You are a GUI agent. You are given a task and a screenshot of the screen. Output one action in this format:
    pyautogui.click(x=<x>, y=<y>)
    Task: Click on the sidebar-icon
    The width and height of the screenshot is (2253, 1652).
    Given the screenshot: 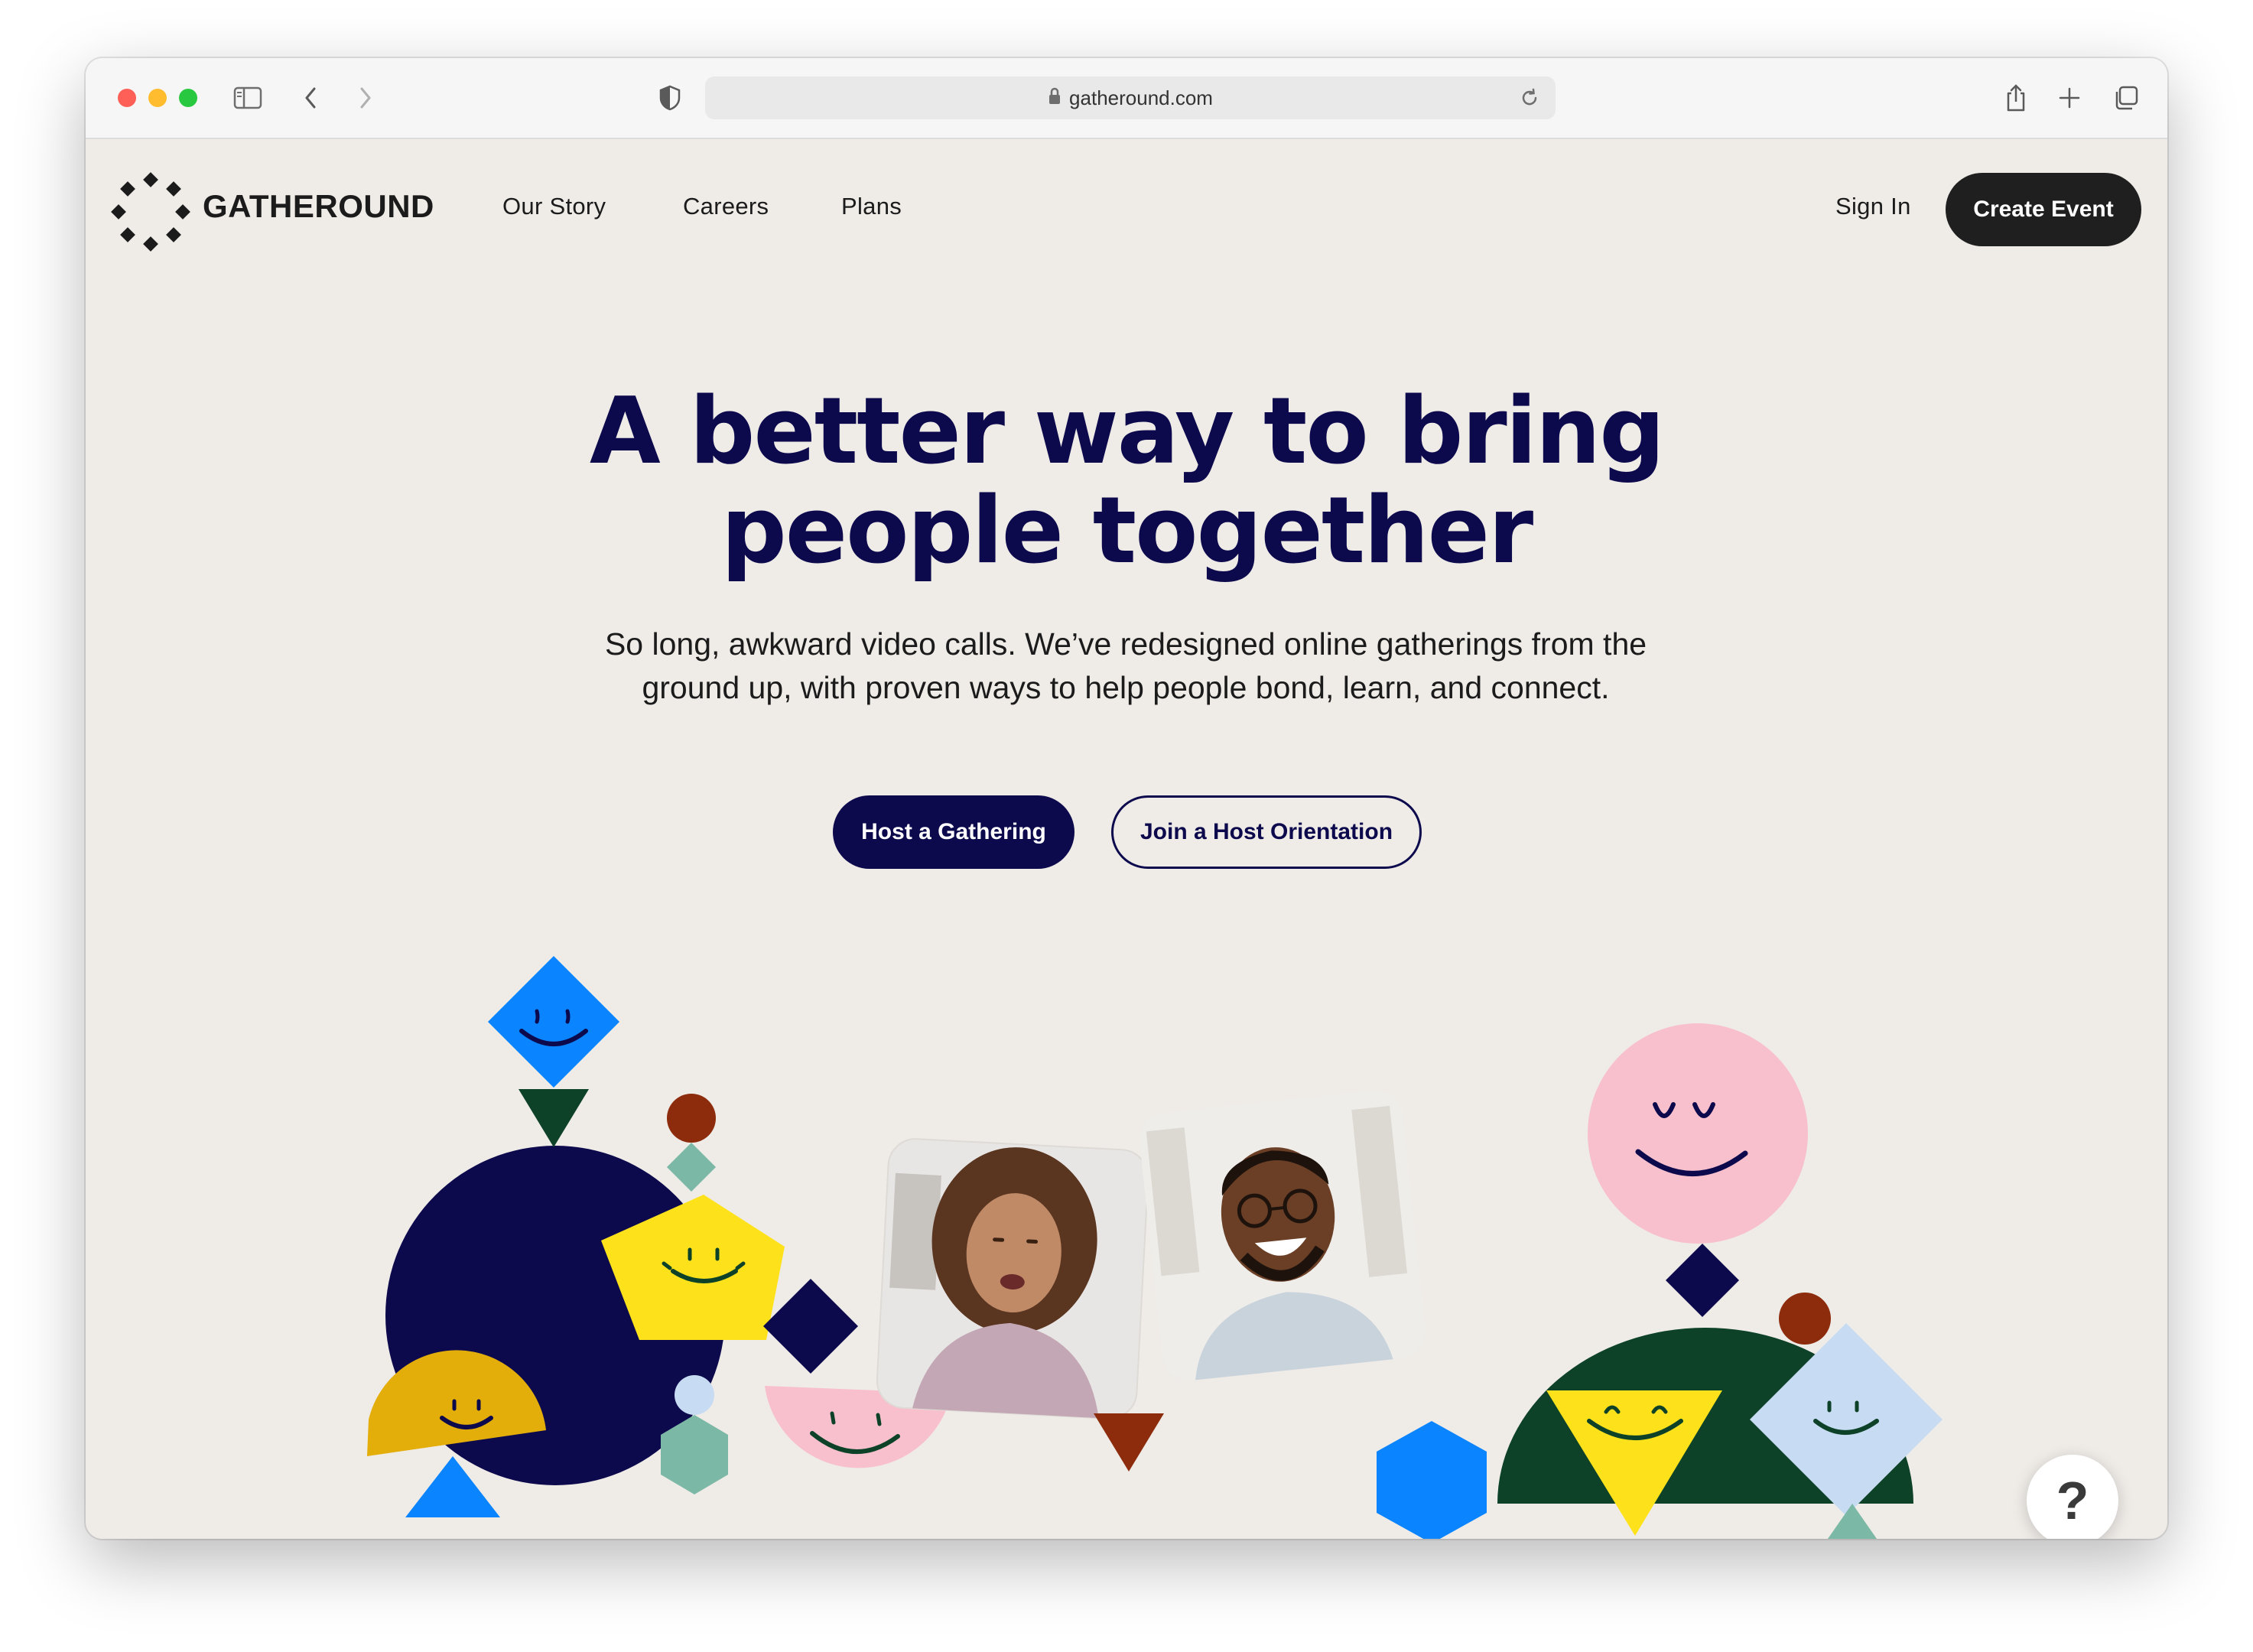 What is the action you would take?
    pyautogui.click(x=248, y=98)
    